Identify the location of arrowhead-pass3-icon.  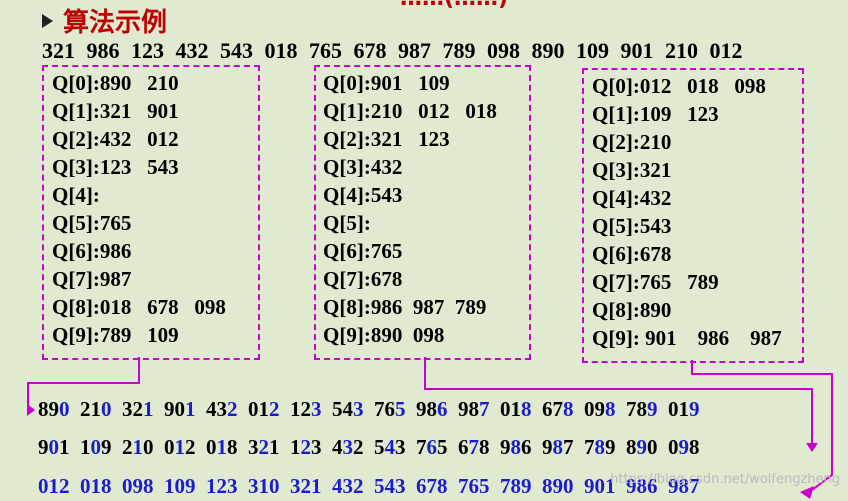
(807, 492).